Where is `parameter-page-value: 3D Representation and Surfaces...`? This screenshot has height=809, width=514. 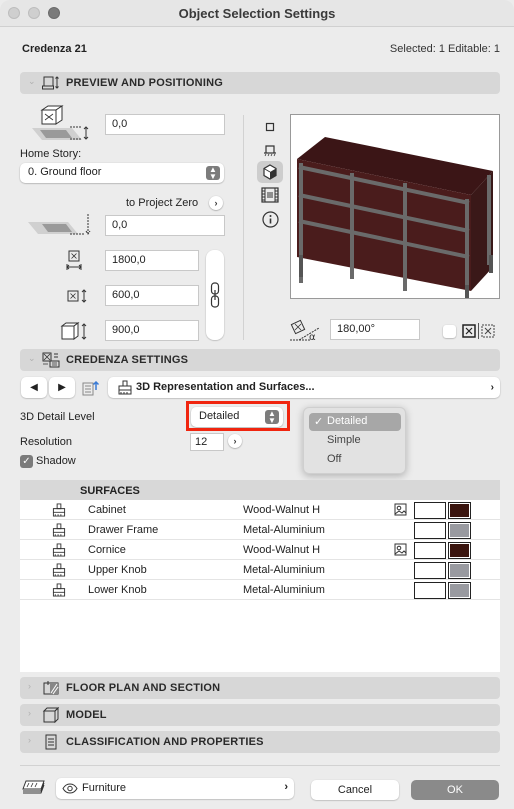
parameter-page-value: 3D Representation and Surfaces... is located at coordinates (225, 387).